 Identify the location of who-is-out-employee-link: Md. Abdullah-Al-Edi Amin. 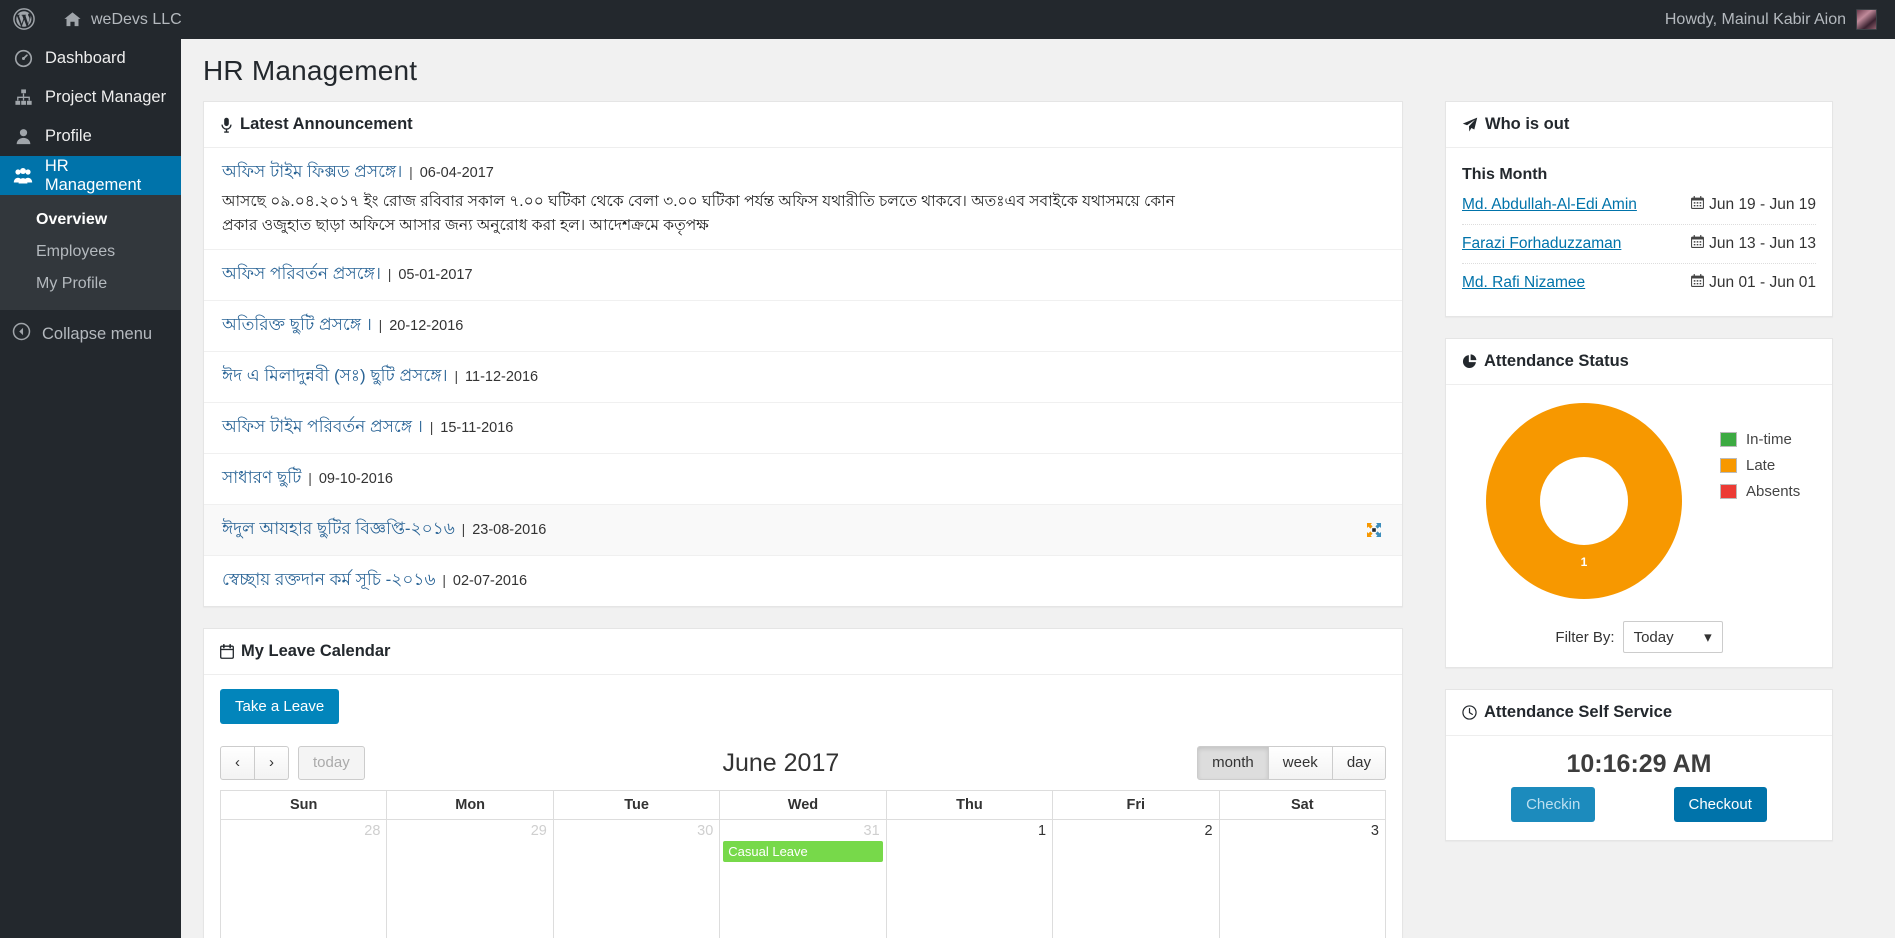
(1549, 205).